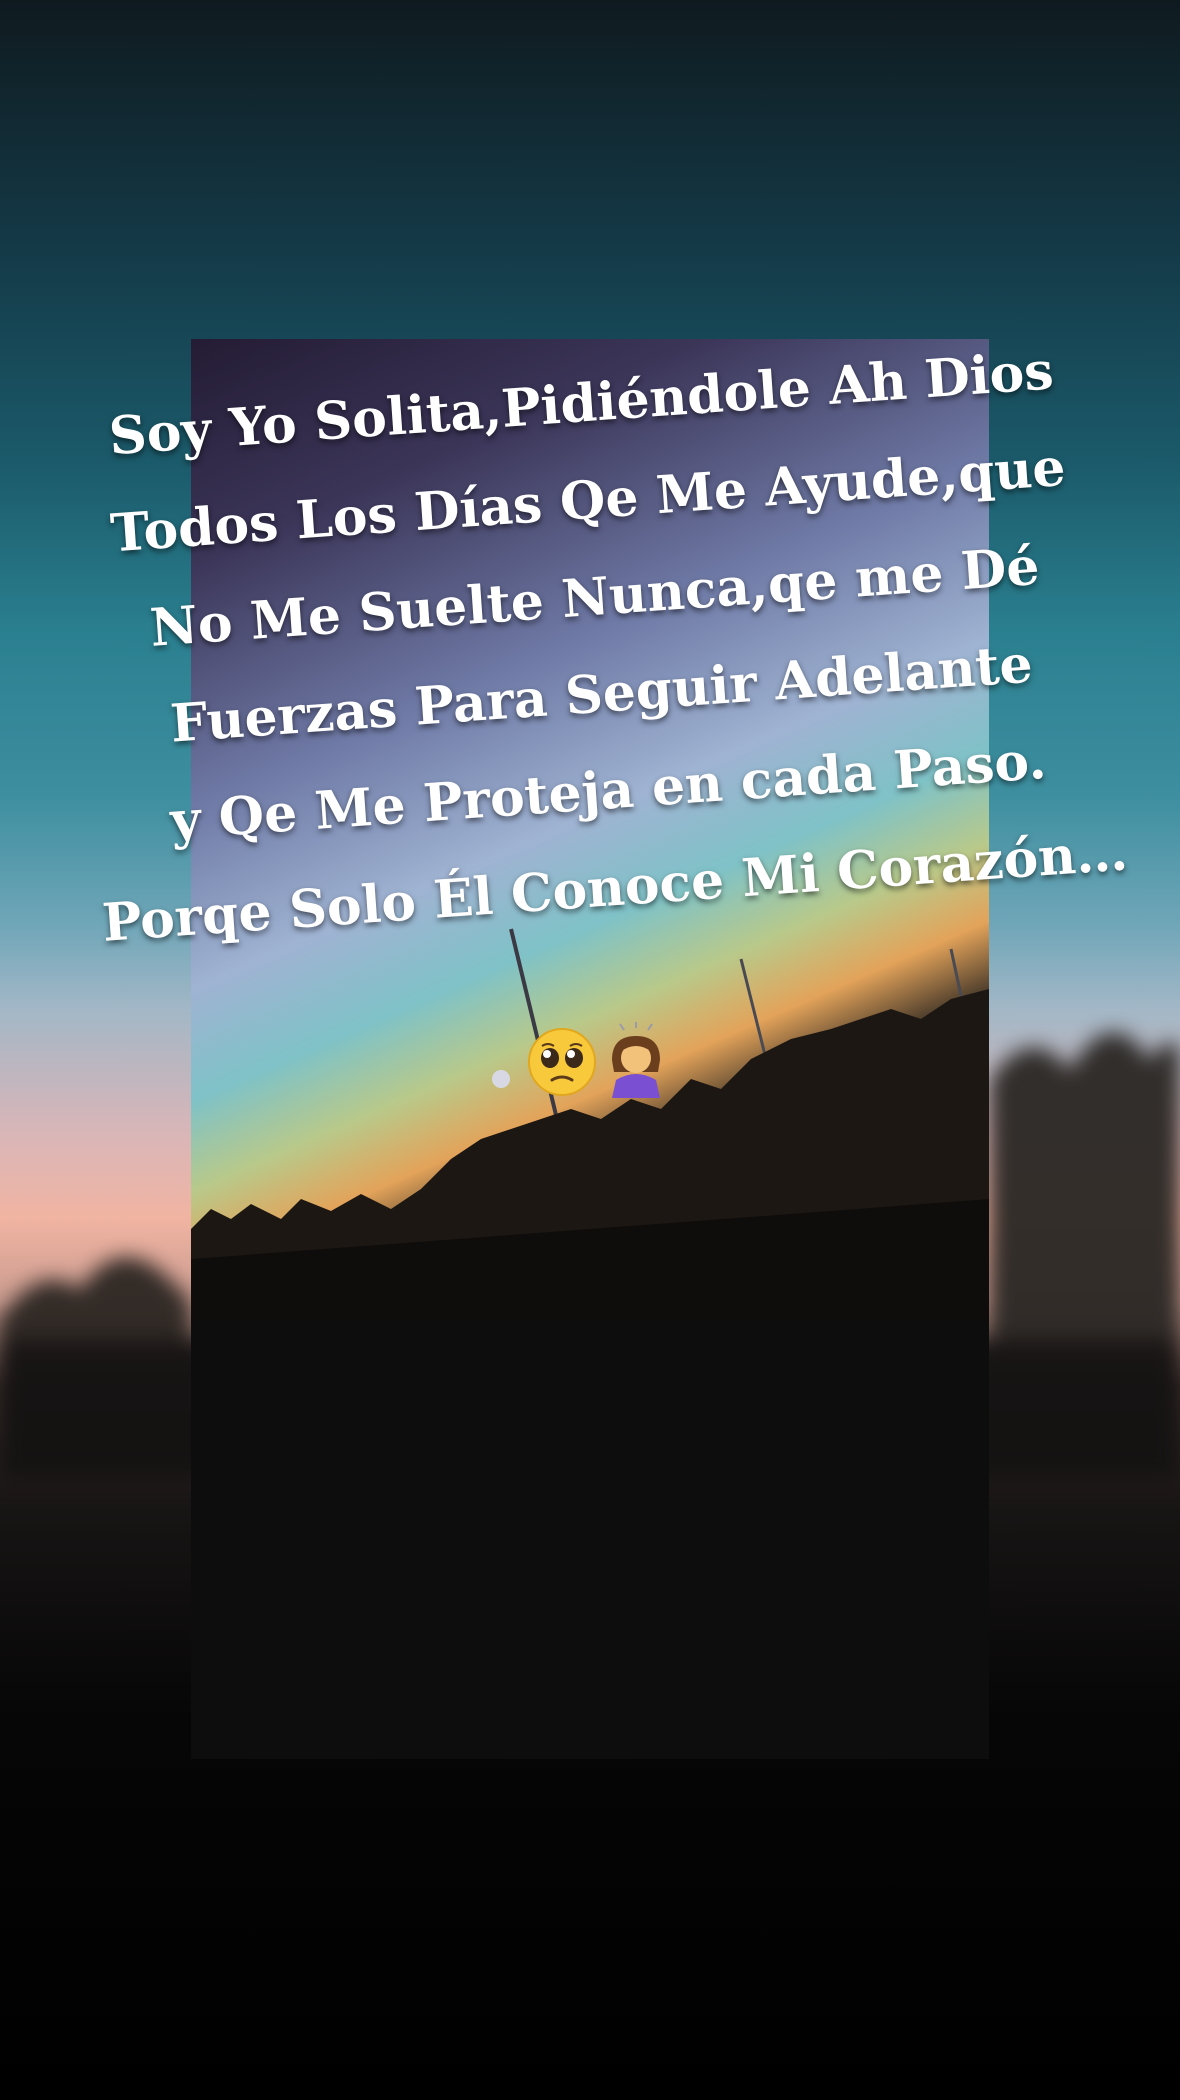 This screenshot has height=2100, width=1180. I want to click on photo-dark-area, so click(590, 1539).